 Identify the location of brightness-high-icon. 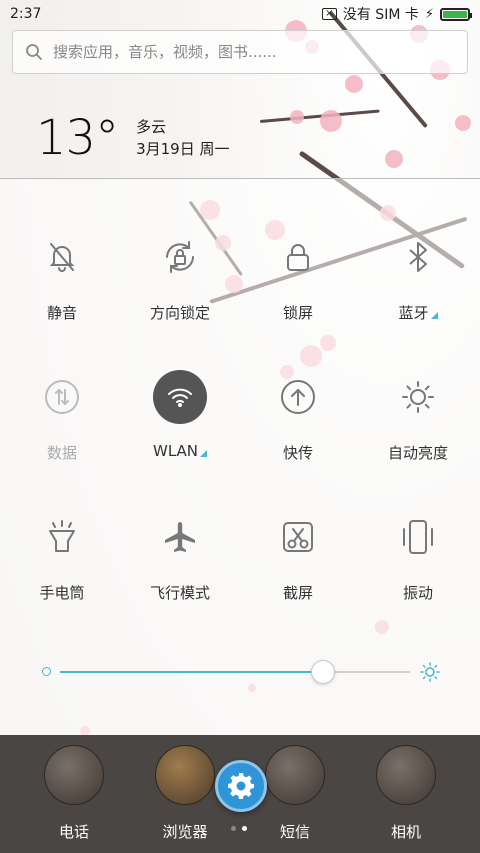
(430, 672).